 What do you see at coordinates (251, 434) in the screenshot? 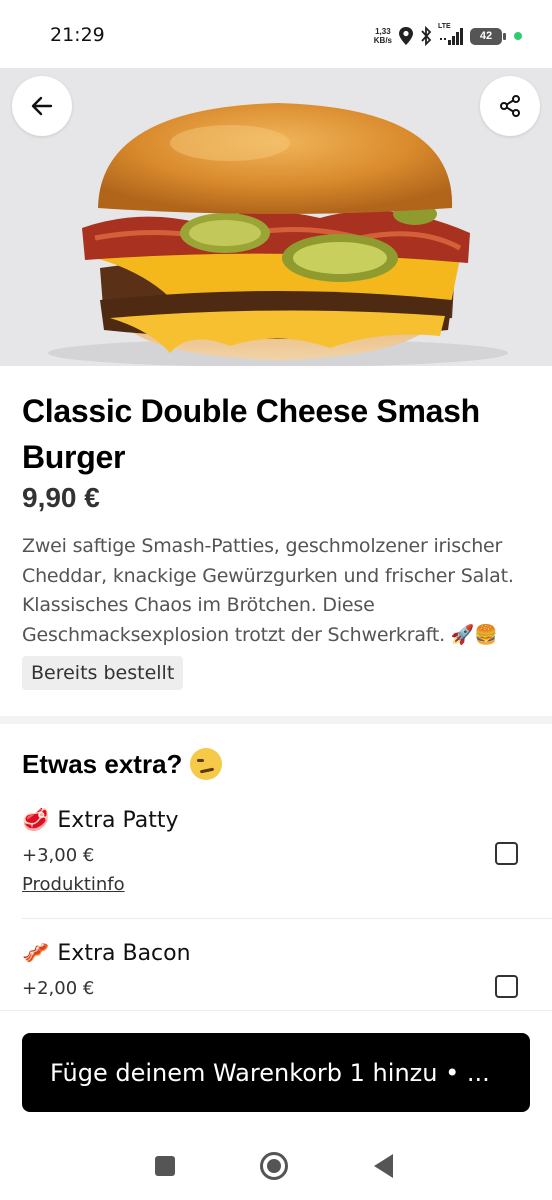
I see `product-title: Classic Double Cheese Smash Burger` at bounding box center [251, 434].